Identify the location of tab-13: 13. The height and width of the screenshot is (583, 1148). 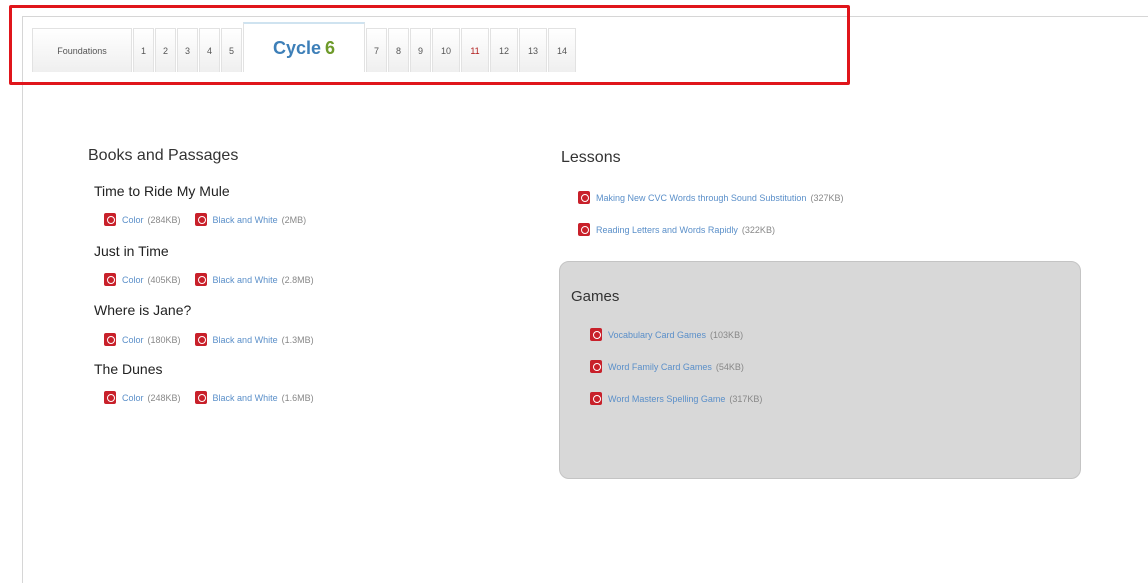
(533, 50).